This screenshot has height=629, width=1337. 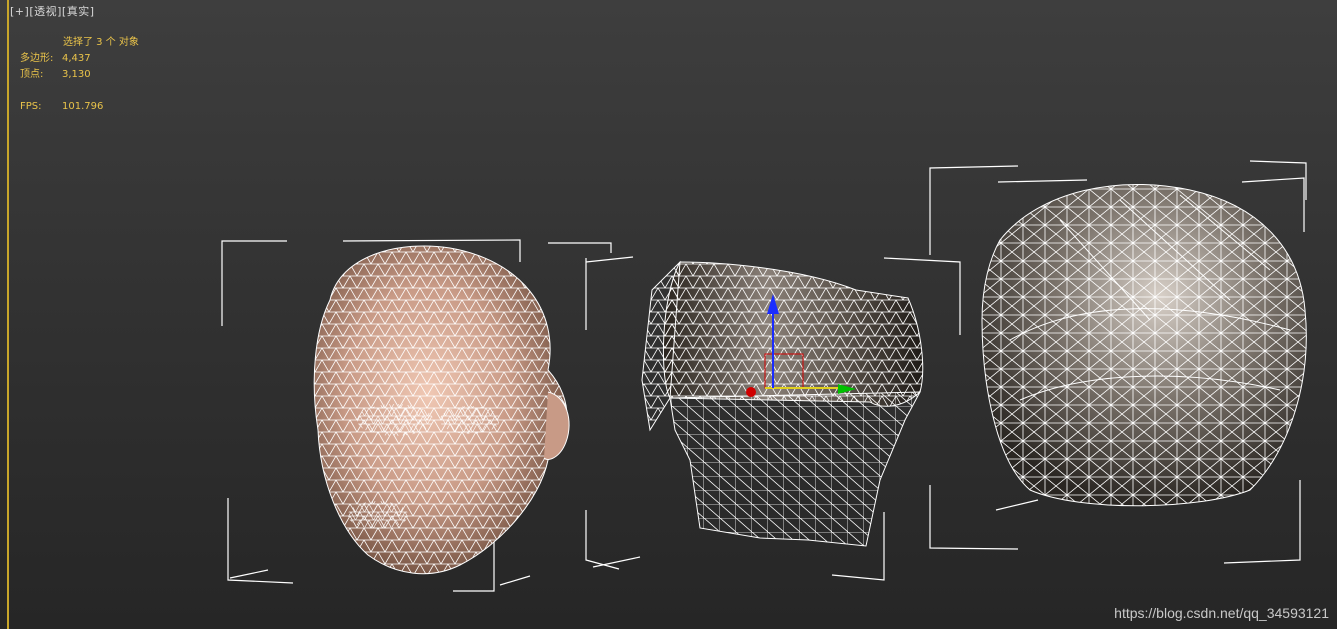 What do you see at coordinates (1221, 613) in the screenshot?
I see `watermark: https://blog.csdn.net/qq_34593121` at bounding box center [1221, 613].